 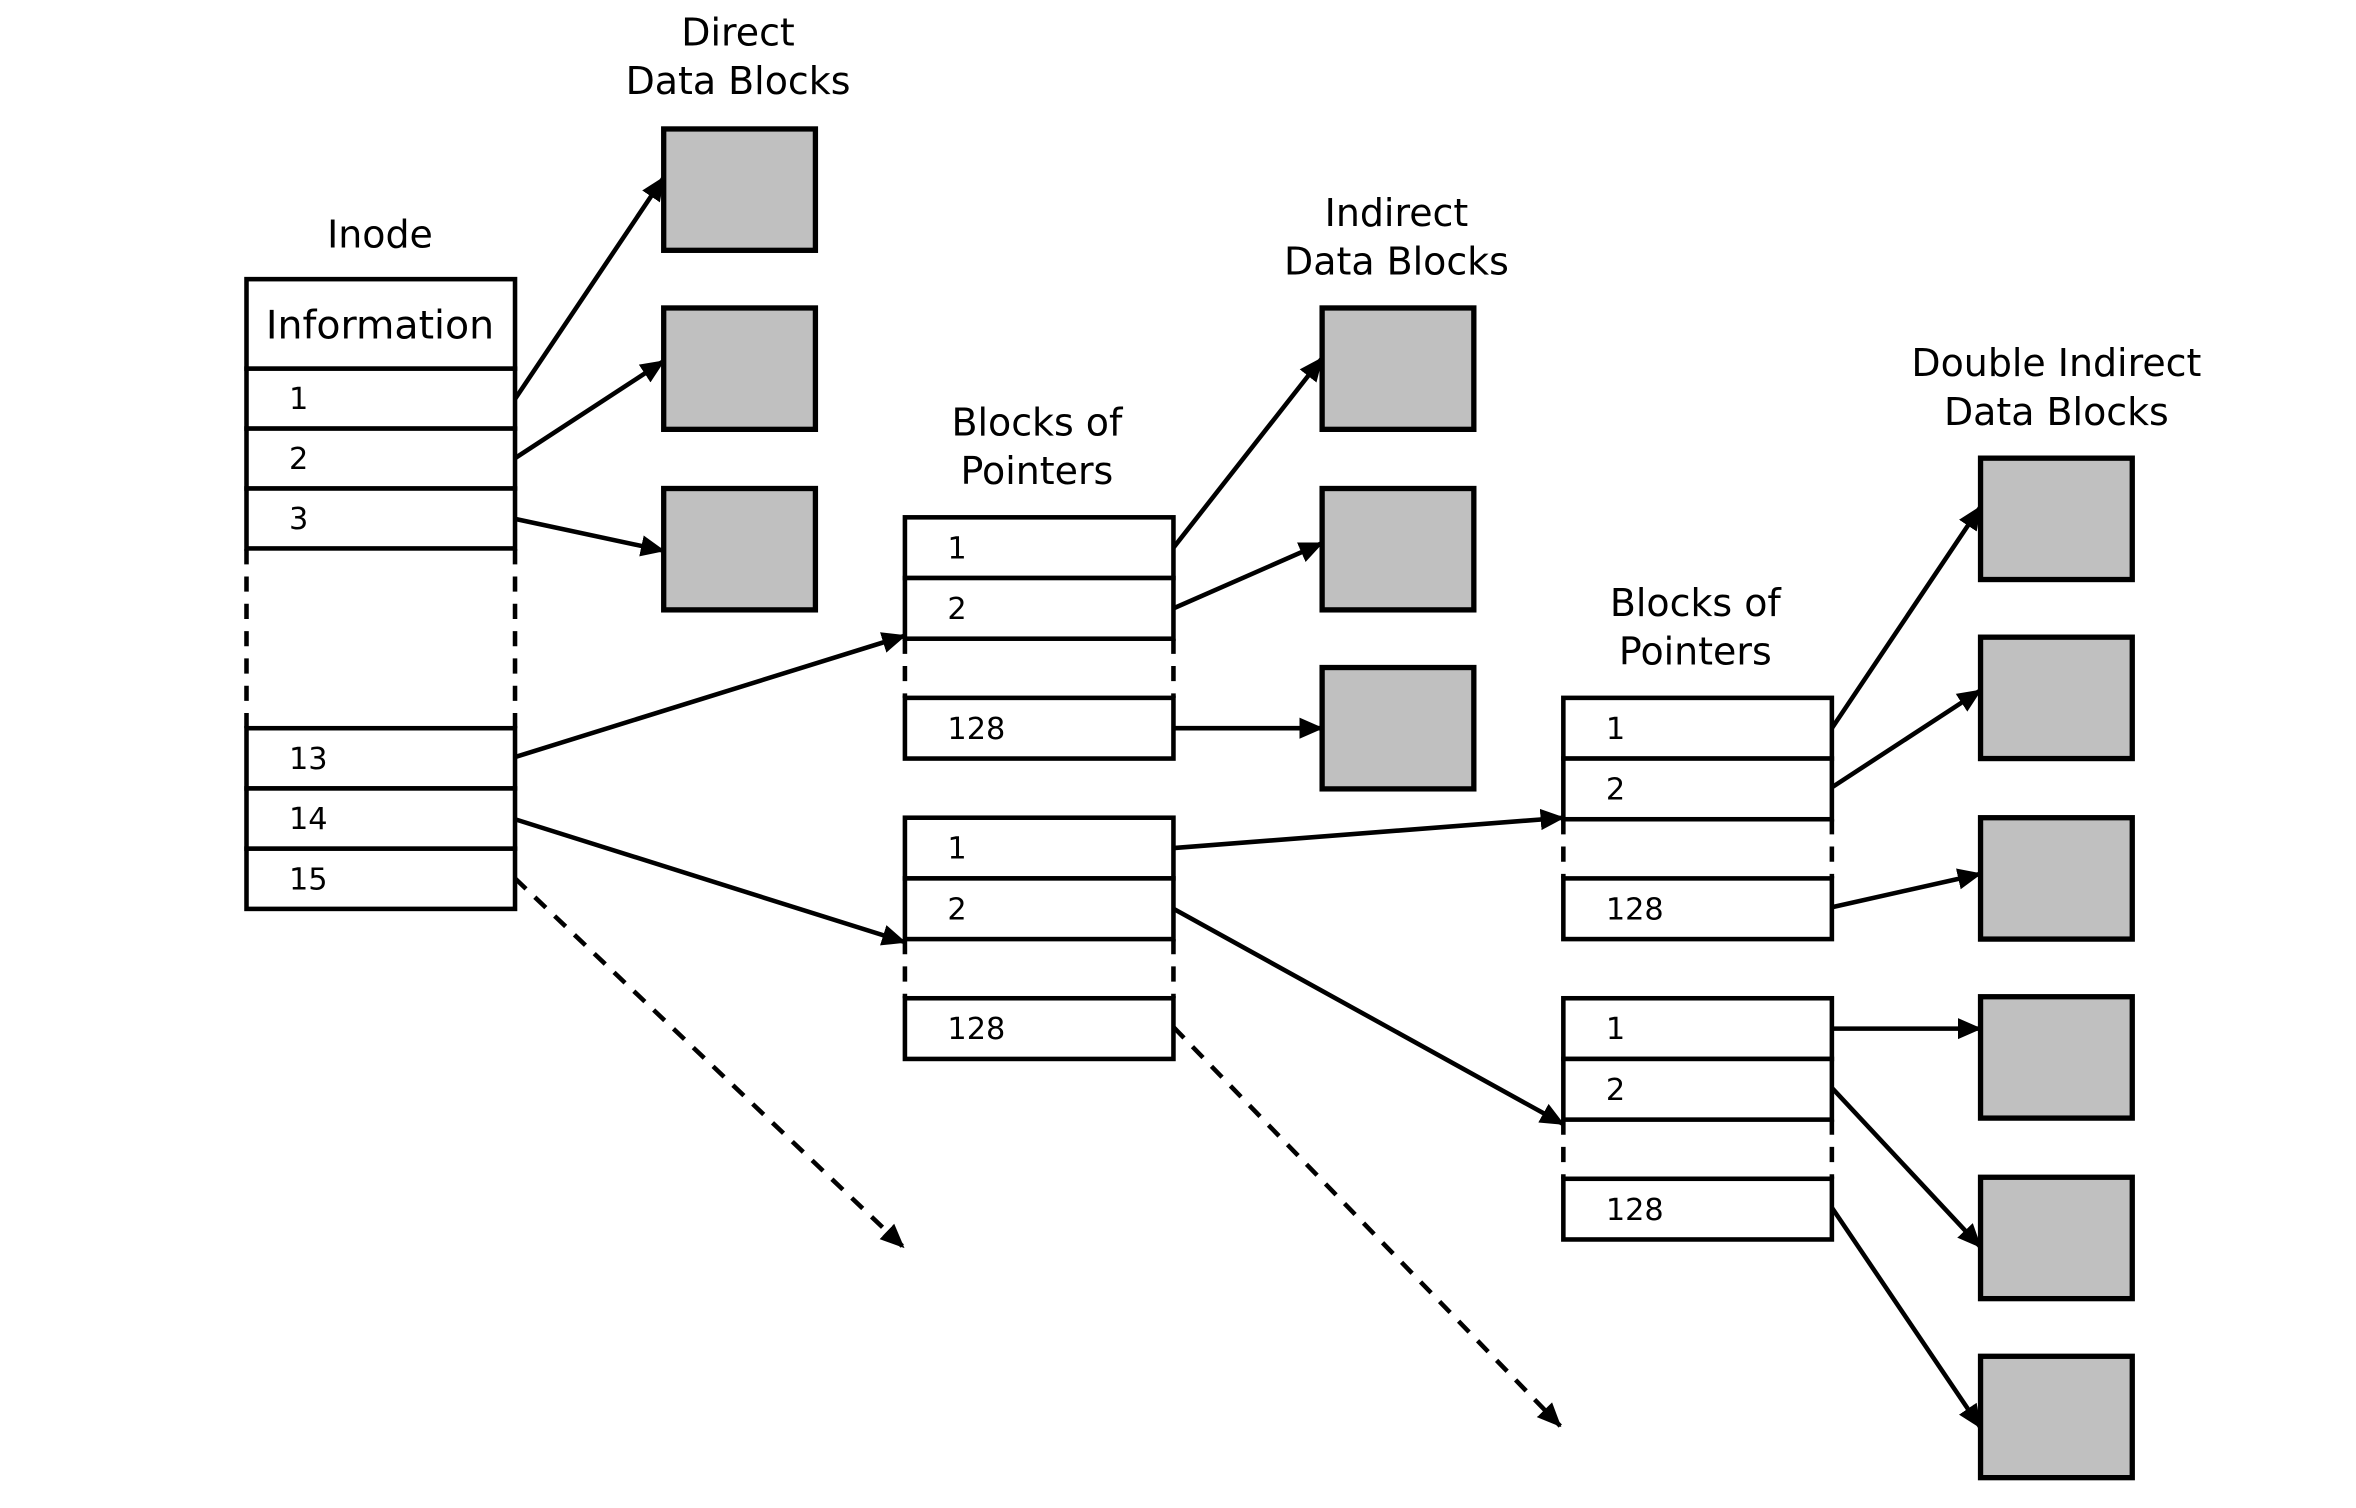 What do you see at coordinates (1037, 422) in the screenshot?
I see `pointers-1-label: Blocks of` at bounding box center [1037, 422].